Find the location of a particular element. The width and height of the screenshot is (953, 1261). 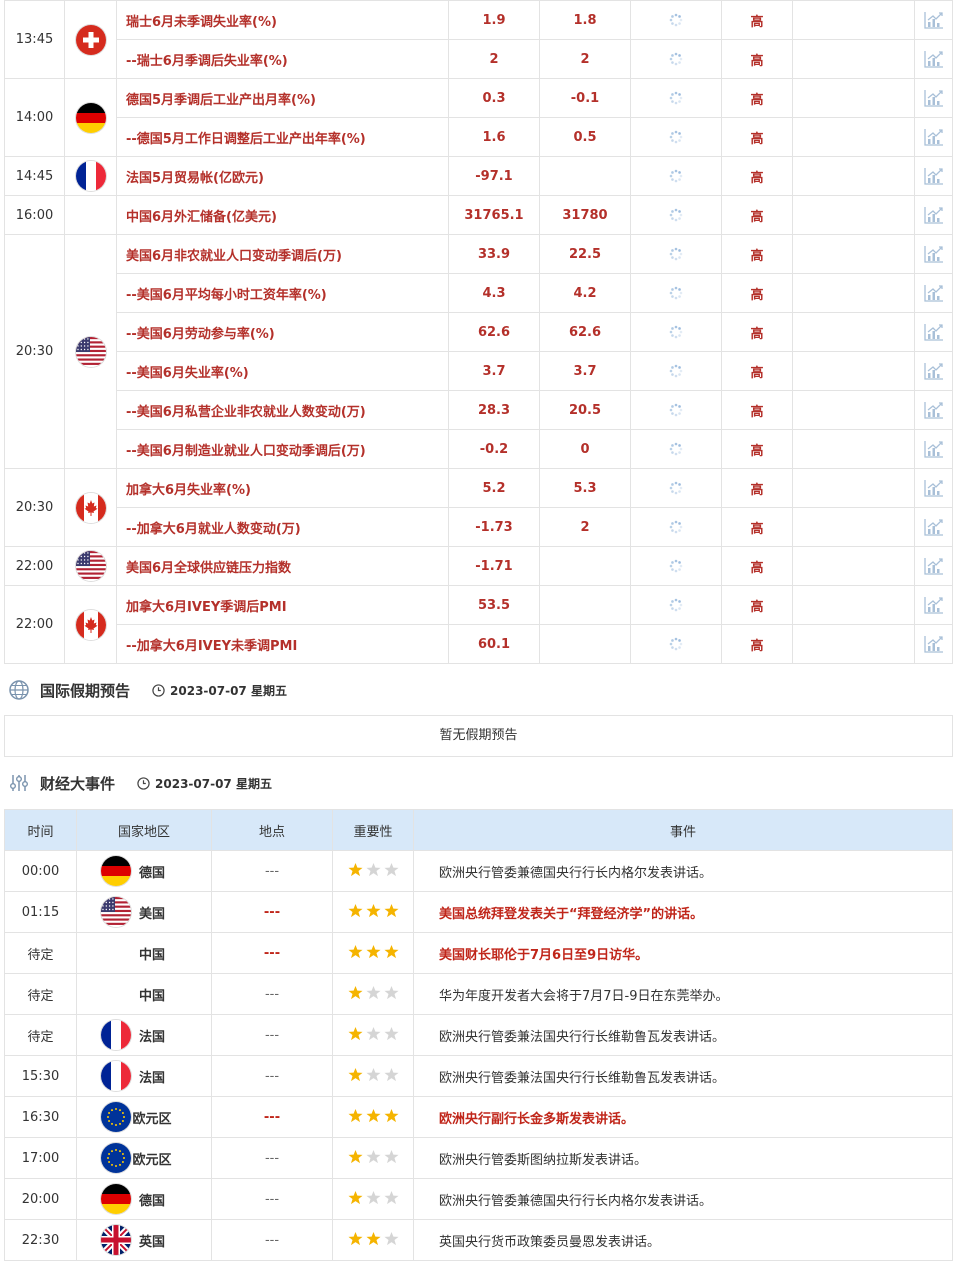

event-row: 待定 中国 --- 华为年度开发者大会将于7月7日-9日在东莞举办。 is located at coordinates (478, 994).